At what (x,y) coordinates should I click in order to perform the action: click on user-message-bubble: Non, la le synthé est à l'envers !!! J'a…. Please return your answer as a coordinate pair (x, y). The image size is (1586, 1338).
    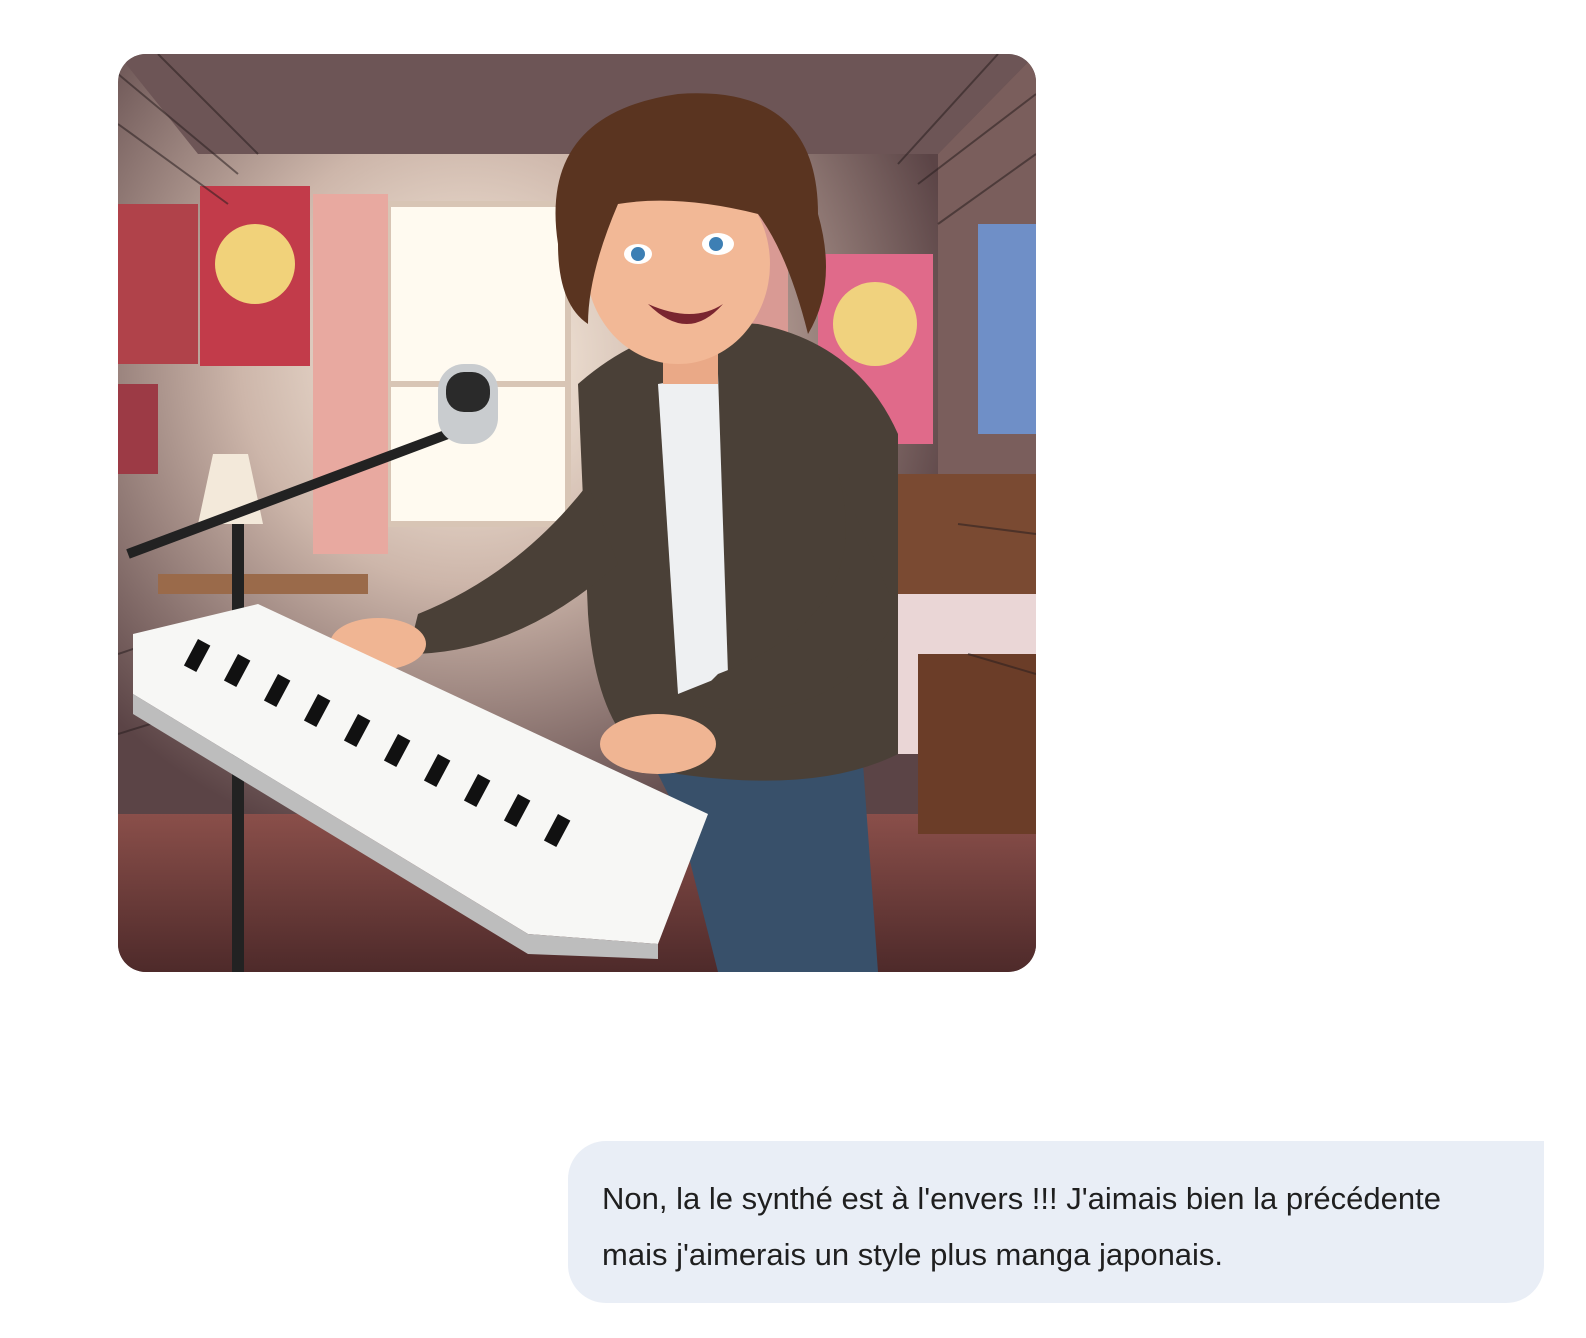
    Looking at the image, I should click on (1056, 1222).